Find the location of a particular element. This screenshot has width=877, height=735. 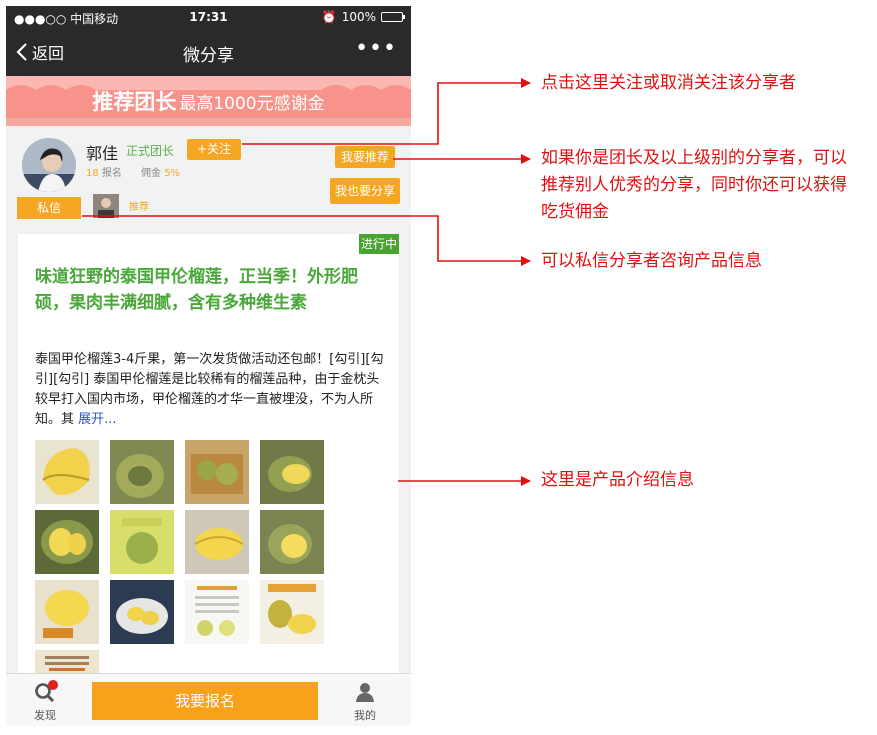

tab-mine: 我的 is located at coordinates (365, 702).